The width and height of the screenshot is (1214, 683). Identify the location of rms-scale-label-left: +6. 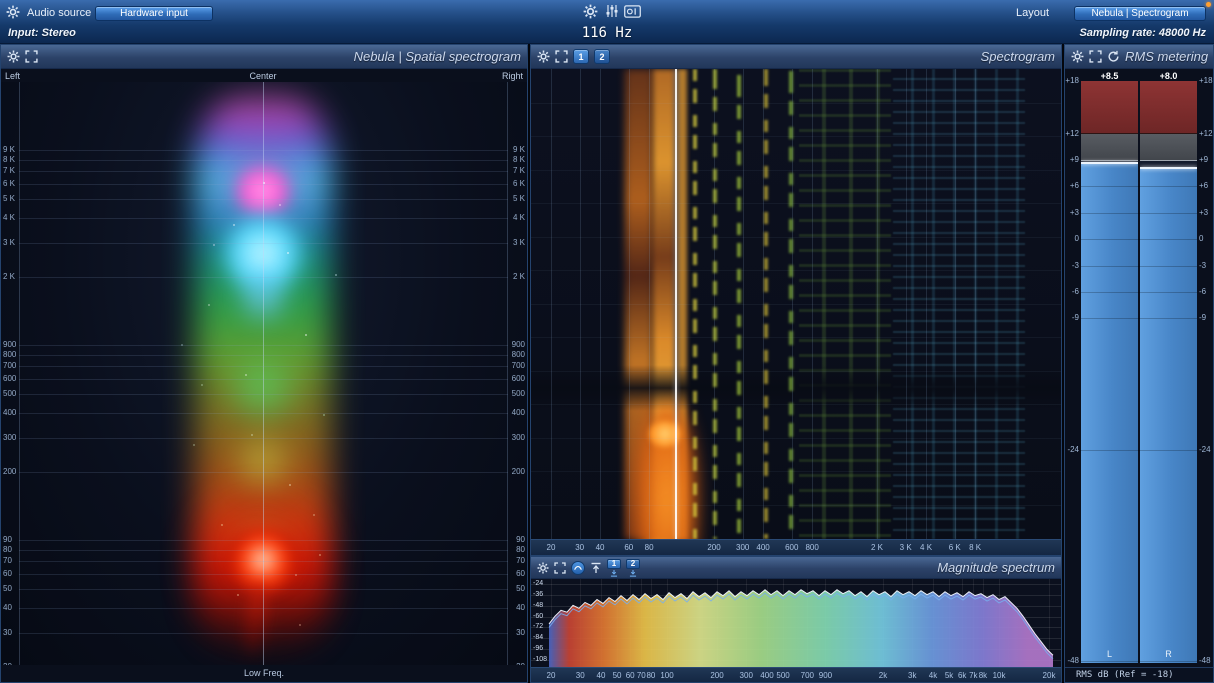
(1074, 186).